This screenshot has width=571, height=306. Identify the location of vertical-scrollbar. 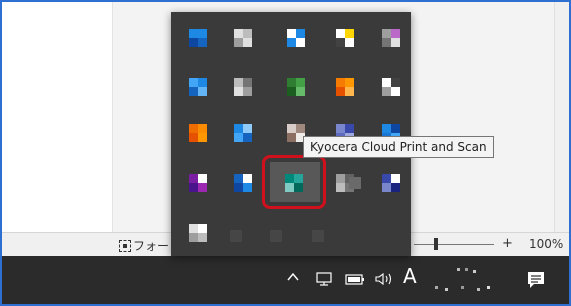
(561, 117).